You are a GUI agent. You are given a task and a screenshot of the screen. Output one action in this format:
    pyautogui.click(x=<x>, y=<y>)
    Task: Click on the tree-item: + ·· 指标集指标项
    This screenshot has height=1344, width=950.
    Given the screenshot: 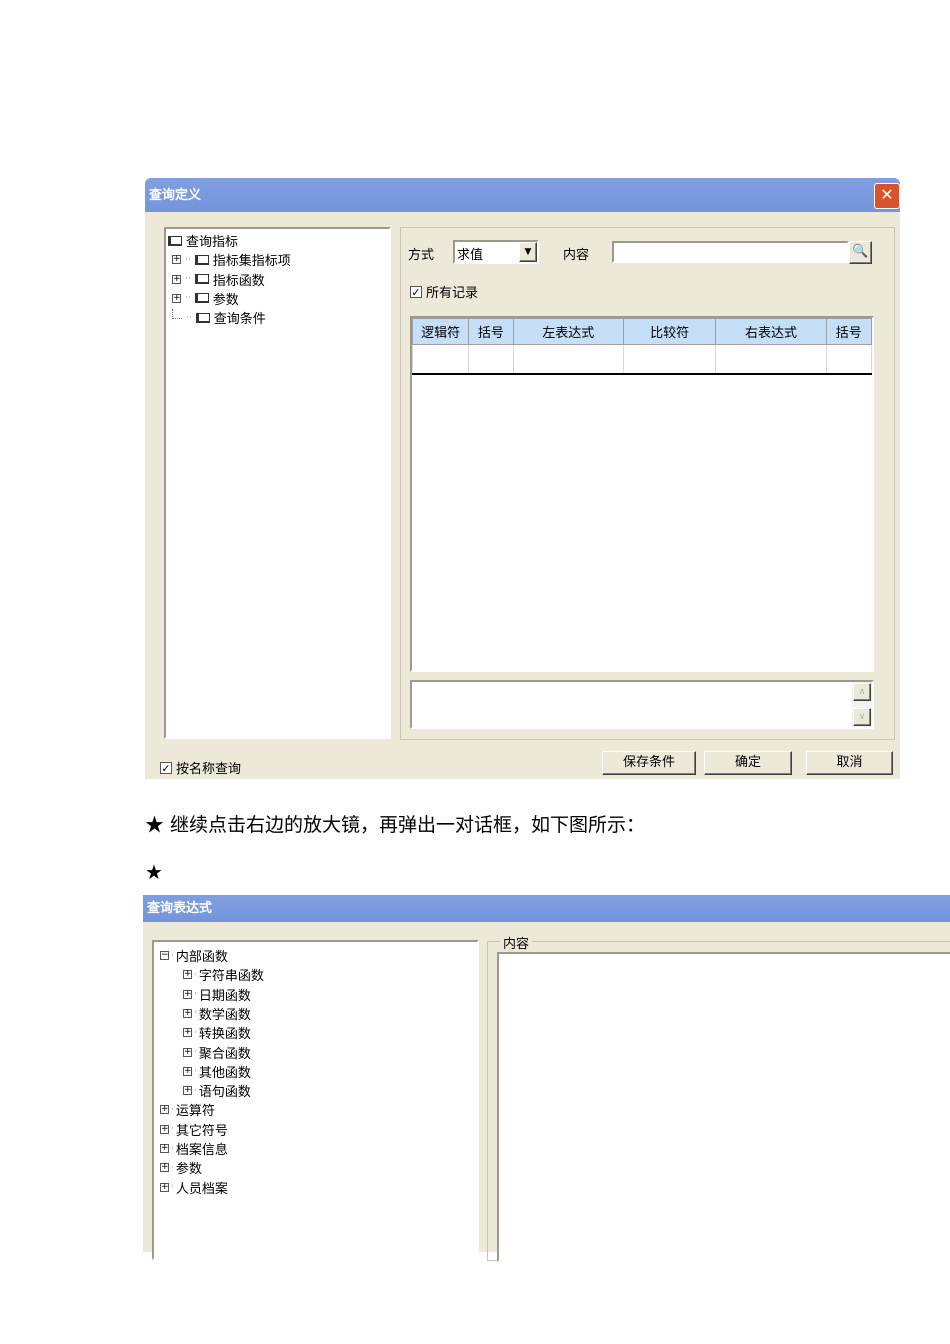 What is the action you would take?
    pyautogui.click(x=231, y=259)
    